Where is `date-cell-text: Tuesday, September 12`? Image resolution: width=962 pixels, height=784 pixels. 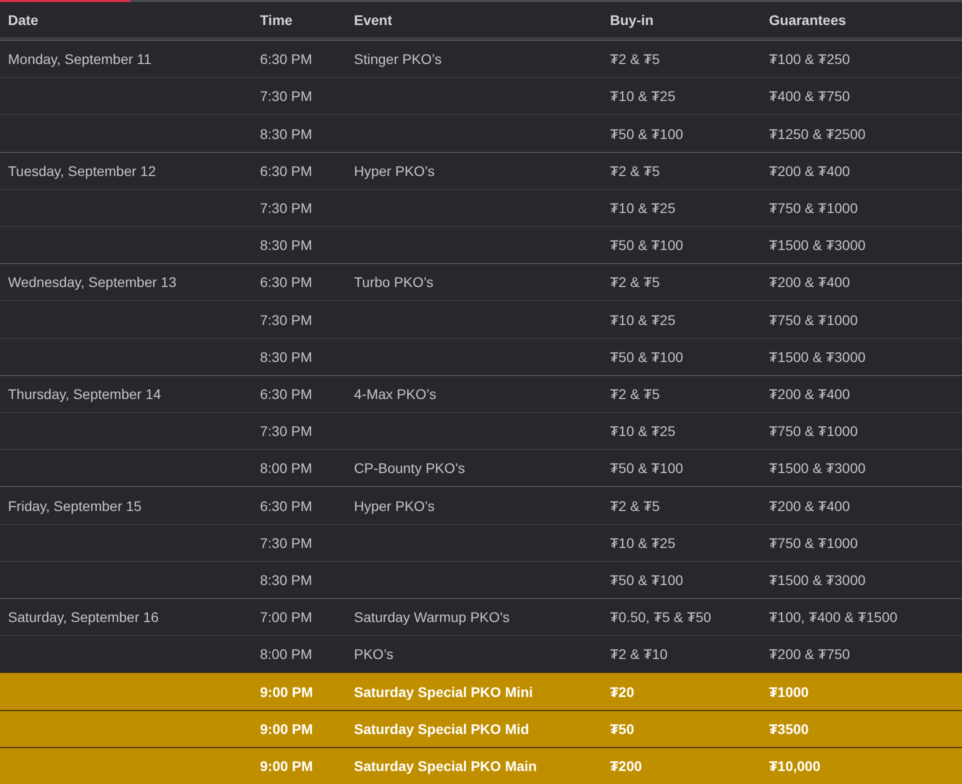 date-cell-text: Tuesday, September 12 is located at coordinates (82, 170).